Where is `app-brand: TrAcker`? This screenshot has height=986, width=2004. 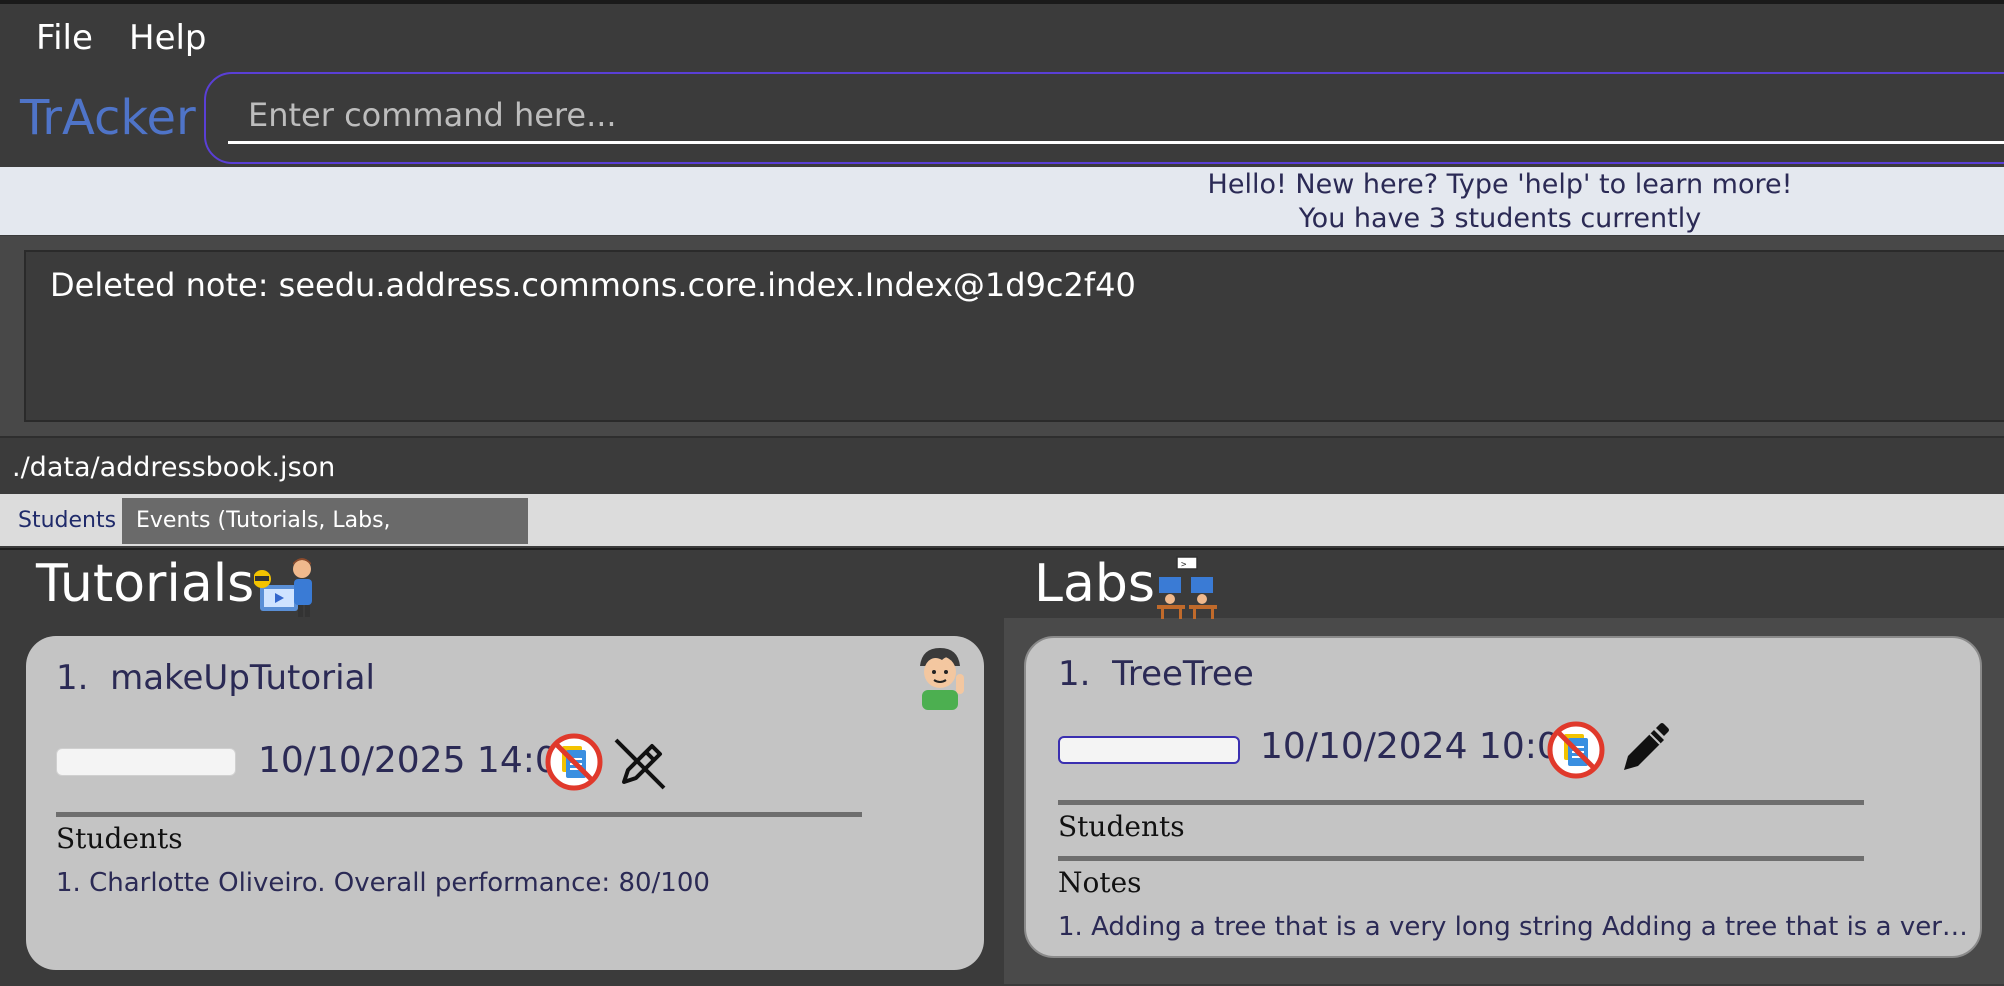 app-brand: TrAcker is located at coordinates (108, 118).